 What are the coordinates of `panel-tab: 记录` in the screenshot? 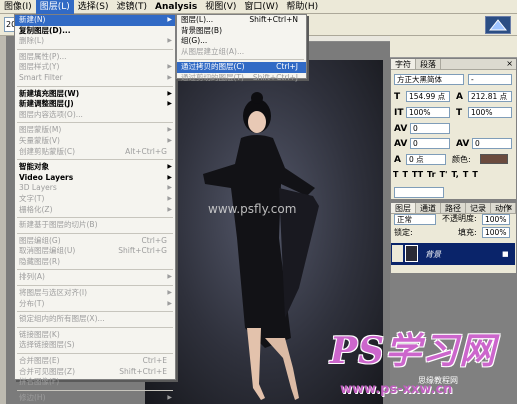 It's located at (478, 208).